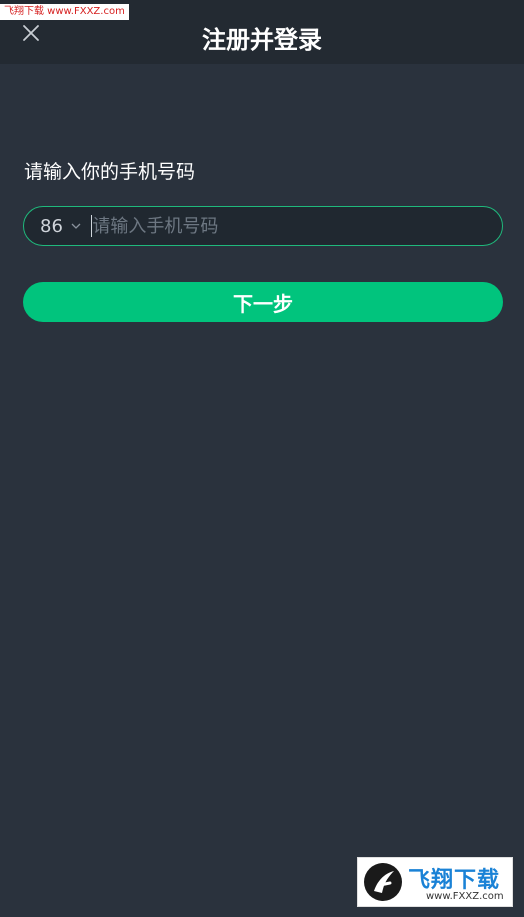 The image size is (524, 917). I want to click on country-code-value: 86, so click(51, 226).